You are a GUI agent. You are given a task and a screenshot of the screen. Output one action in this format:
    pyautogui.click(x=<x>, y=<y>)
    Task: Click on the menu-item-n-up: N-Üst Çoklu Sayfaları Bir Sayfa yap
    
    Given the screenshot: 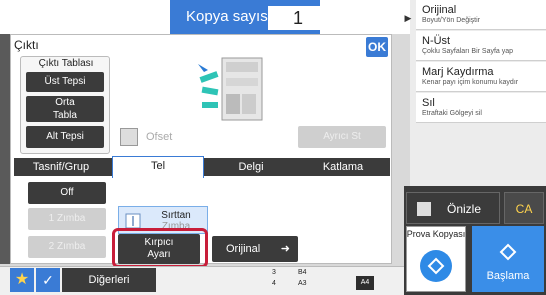 What is the action you would take?
    pyautogui.click(x=481, y=46)
    